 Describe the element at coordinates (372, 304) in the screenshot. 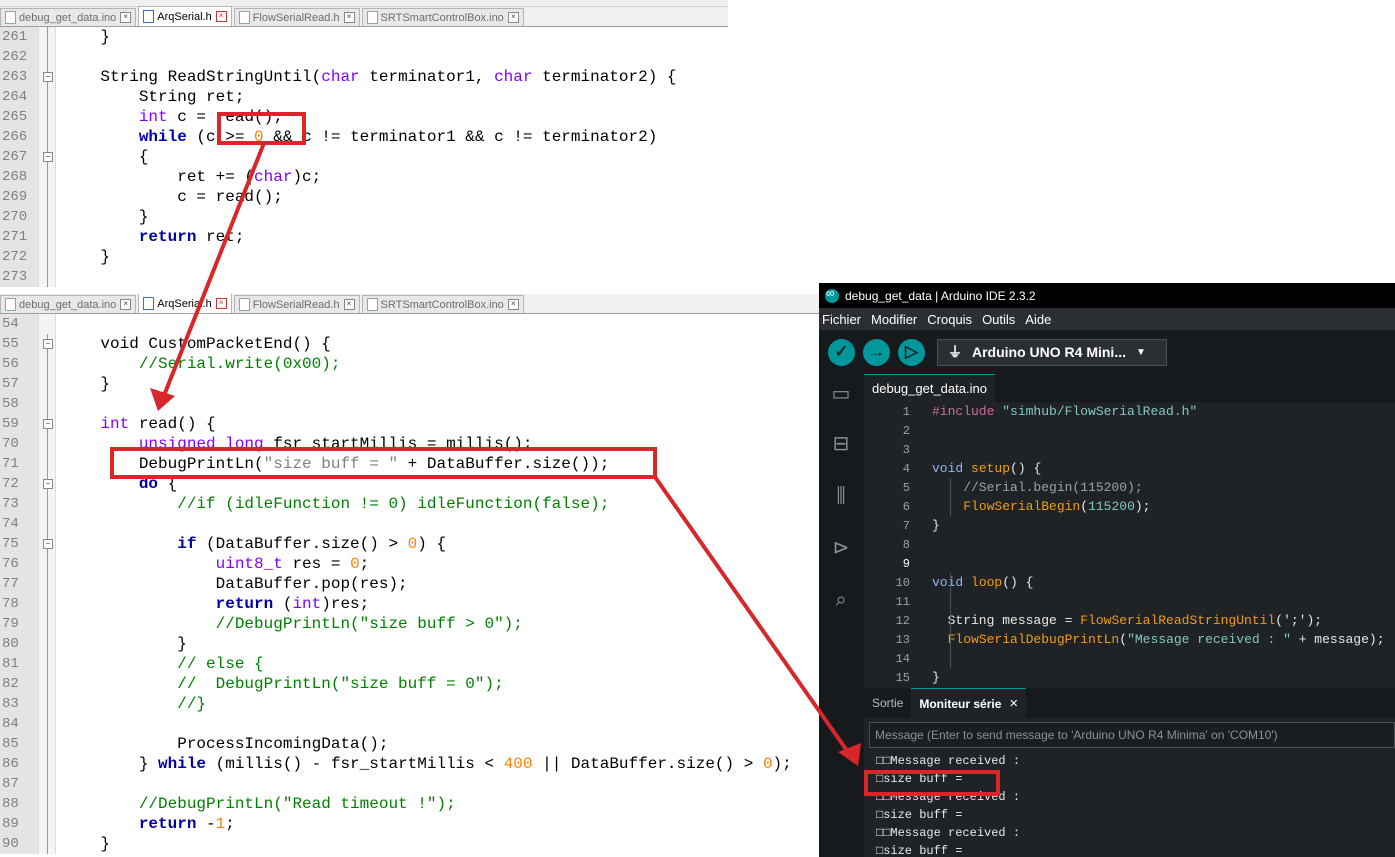

I see `document-icon` at that location.